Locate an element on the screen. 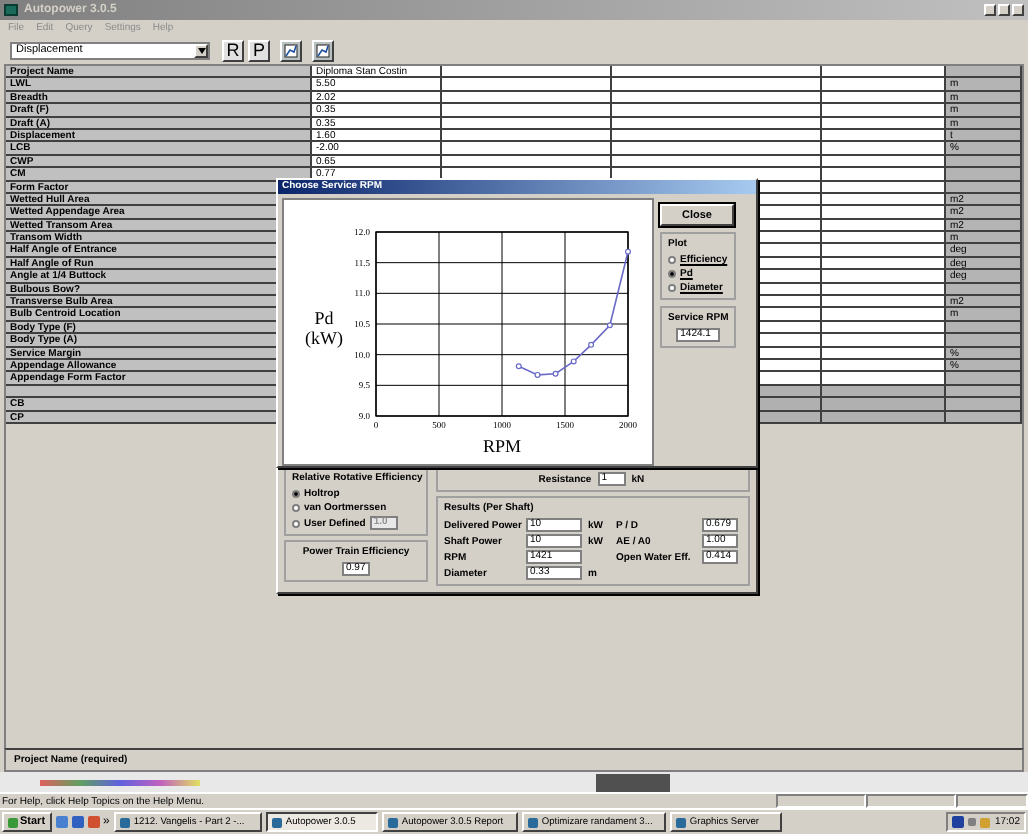  app-icon is located at coordinates (11, 10).